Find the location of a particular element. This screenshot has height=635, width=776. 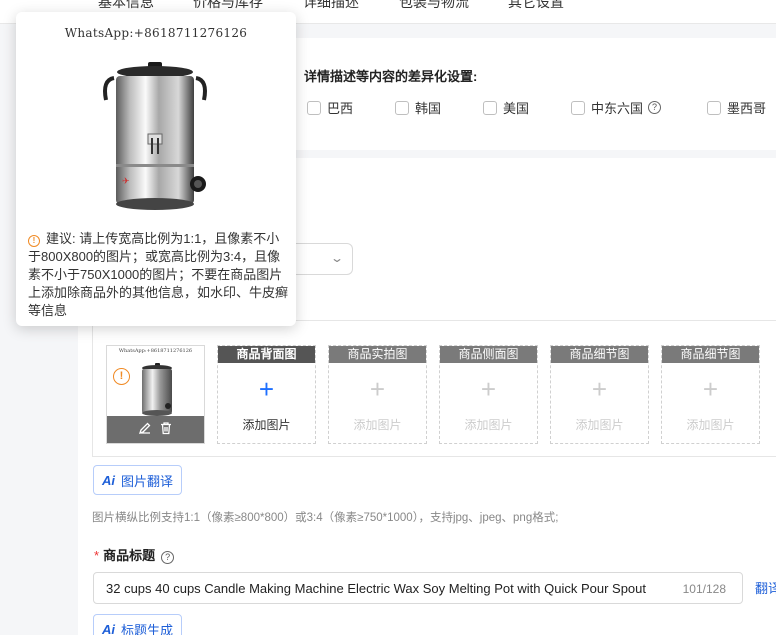

upload-slot-back-image: 商品背面图 + 添加图片 is located at coordinates (266, 394).